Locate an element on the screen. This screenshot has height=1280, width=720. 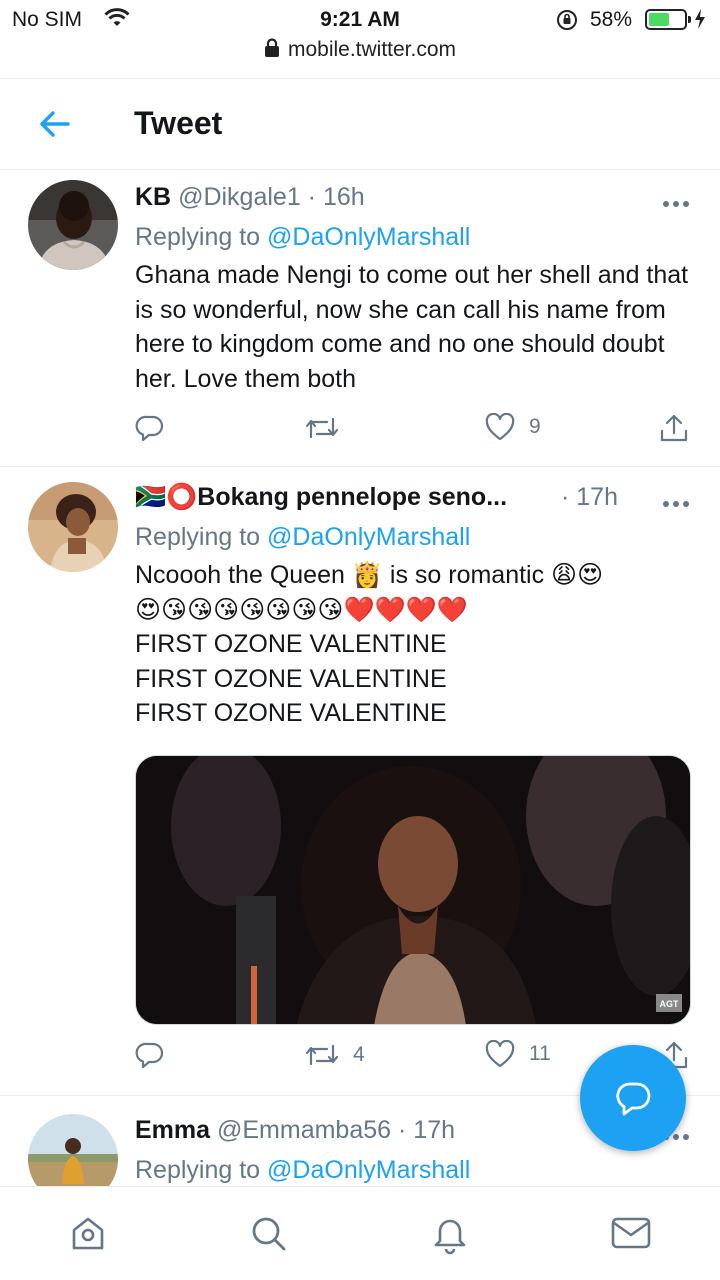
home-icon is located at coordinates (88, 1235).